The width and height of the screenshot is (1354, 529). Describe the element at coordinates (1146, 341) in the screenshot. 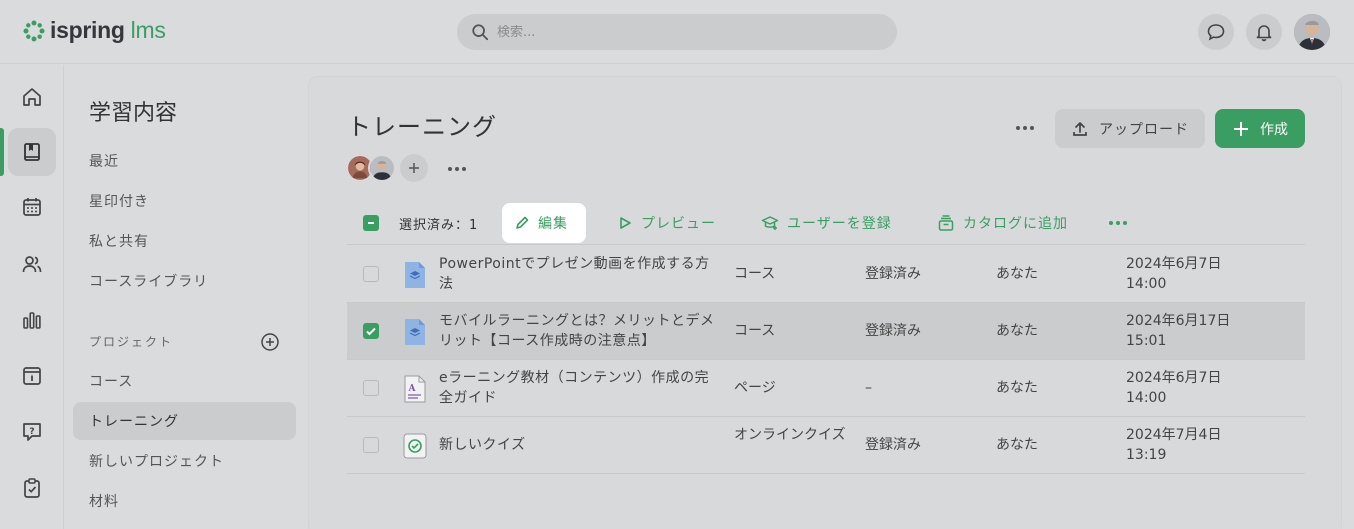

I see `row-date-time: 15:01` at that location.